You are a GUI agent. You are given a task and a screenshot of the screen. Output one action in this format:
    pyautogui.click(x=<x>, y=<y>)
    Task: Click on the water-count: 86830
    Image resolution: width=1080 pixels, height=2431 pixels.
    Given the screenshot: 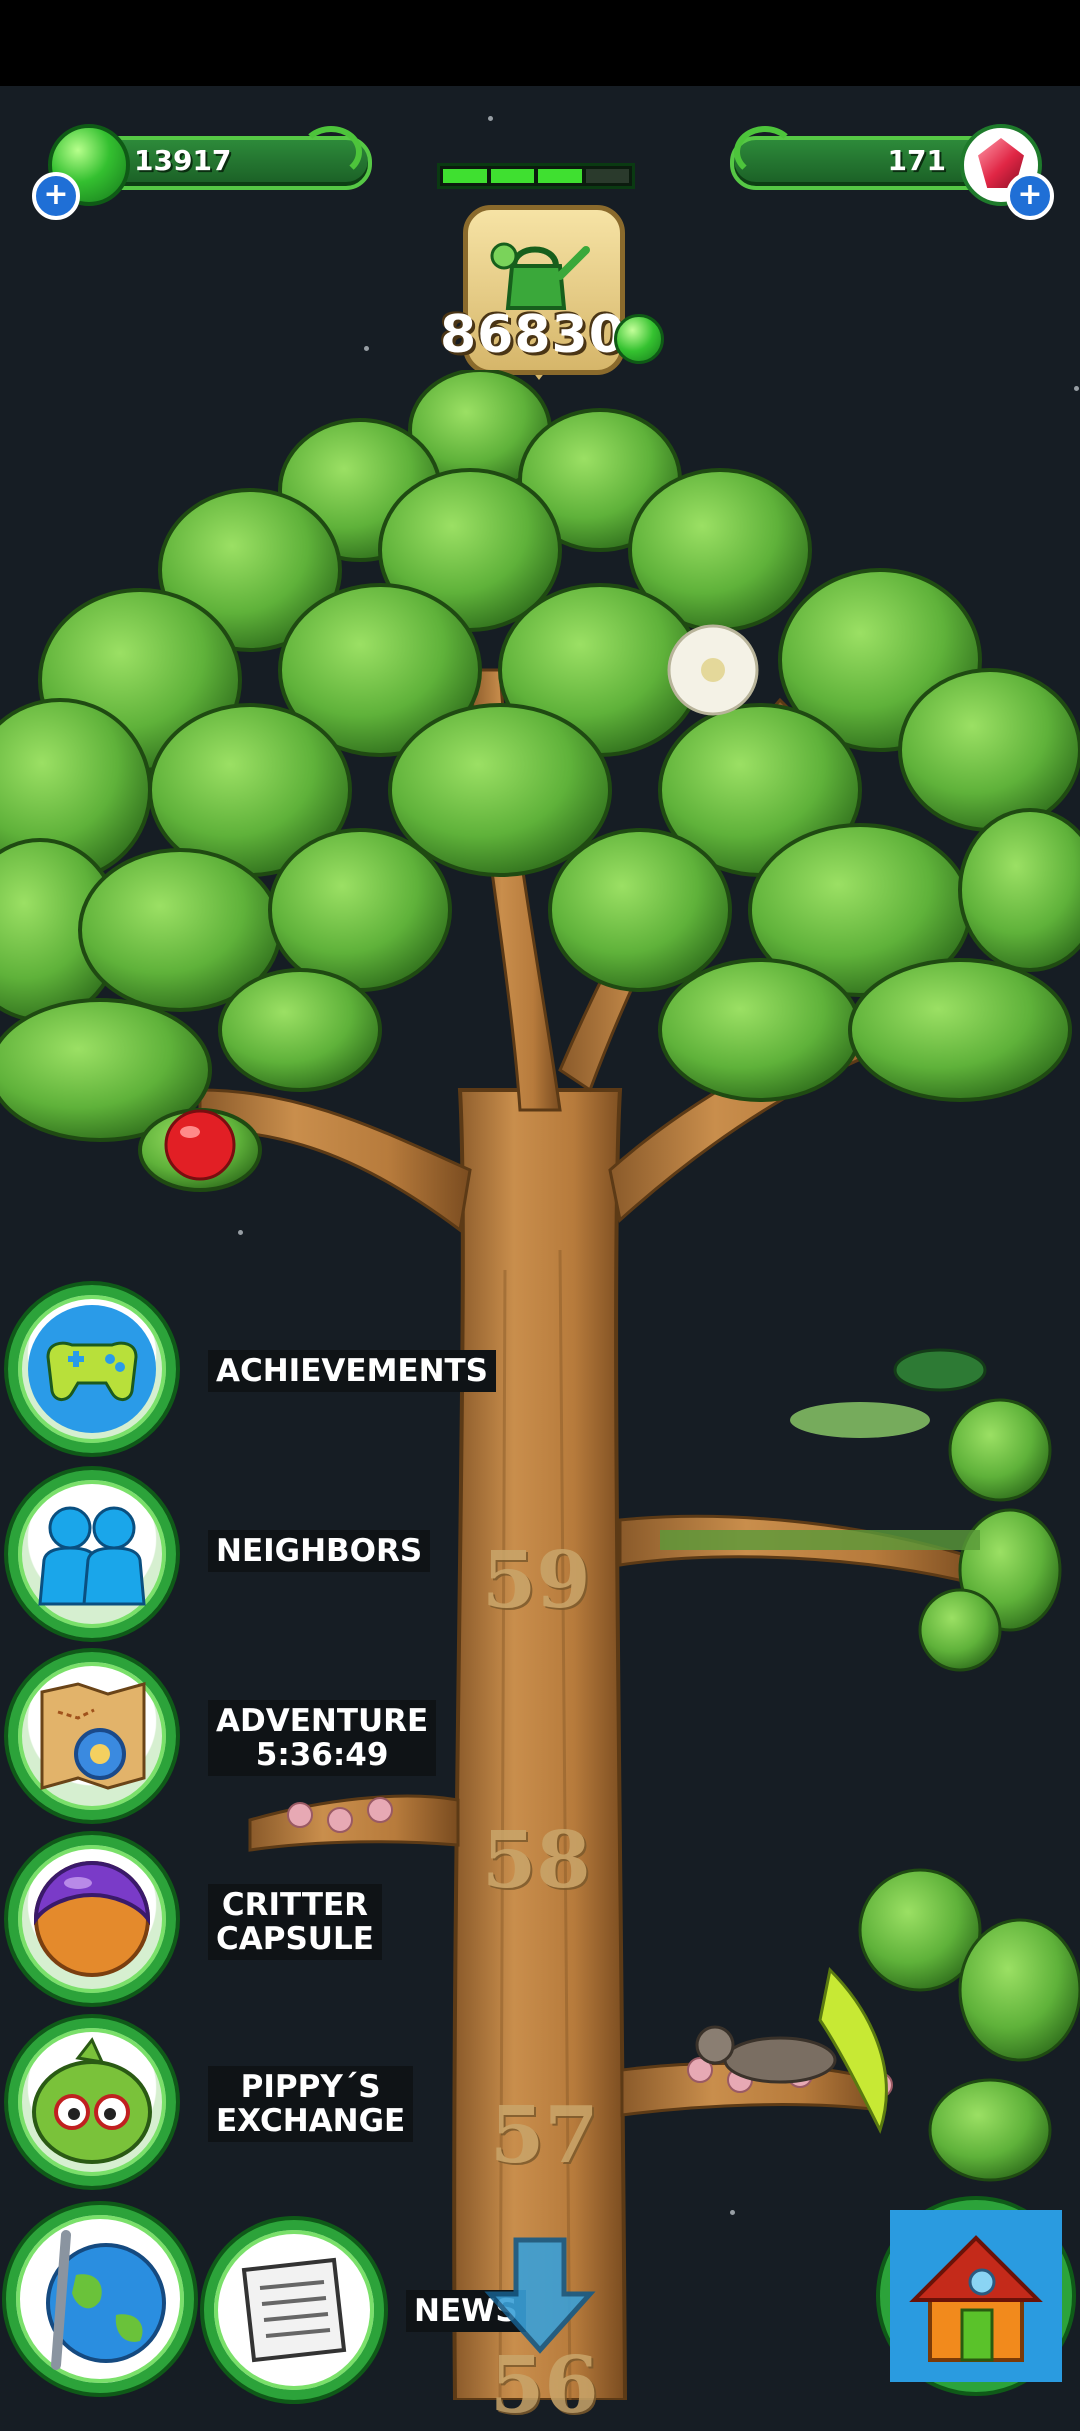 What is the action you would take?
    pyautogui.click(x=533, y=335)
    